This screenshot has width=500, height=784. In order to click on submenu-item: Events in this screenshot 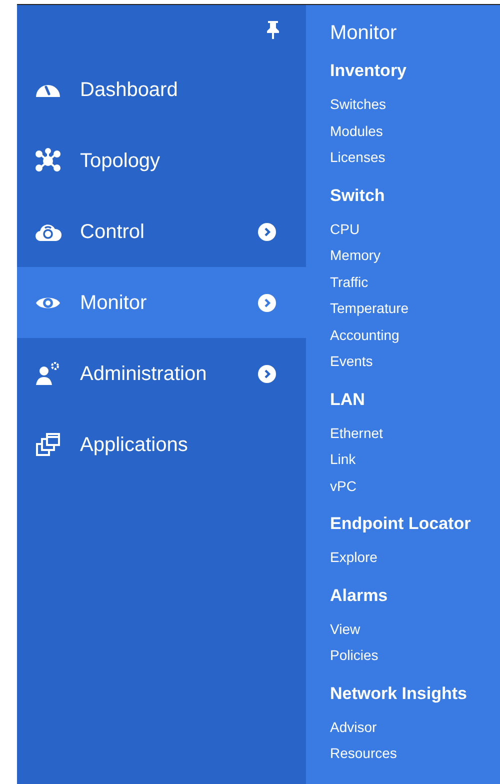, I will do `click(415, 361)`.